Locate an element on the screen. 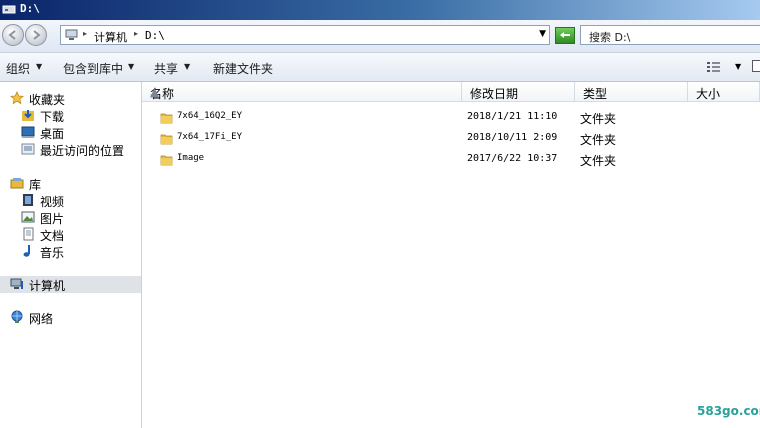 The height and width of the screenshot is (428, 760). sort-ascending-icon: ▲ is located at coordinates (155, 92).